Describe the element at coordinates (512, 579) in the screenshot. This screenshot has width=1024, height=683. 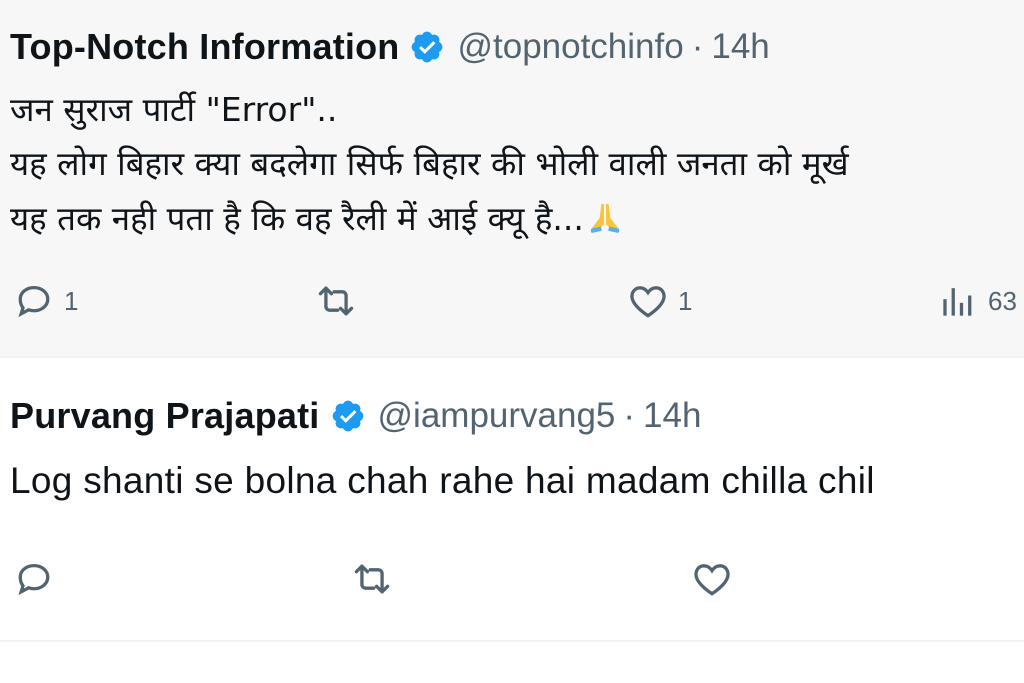
I see `tweet-actions` at that location.